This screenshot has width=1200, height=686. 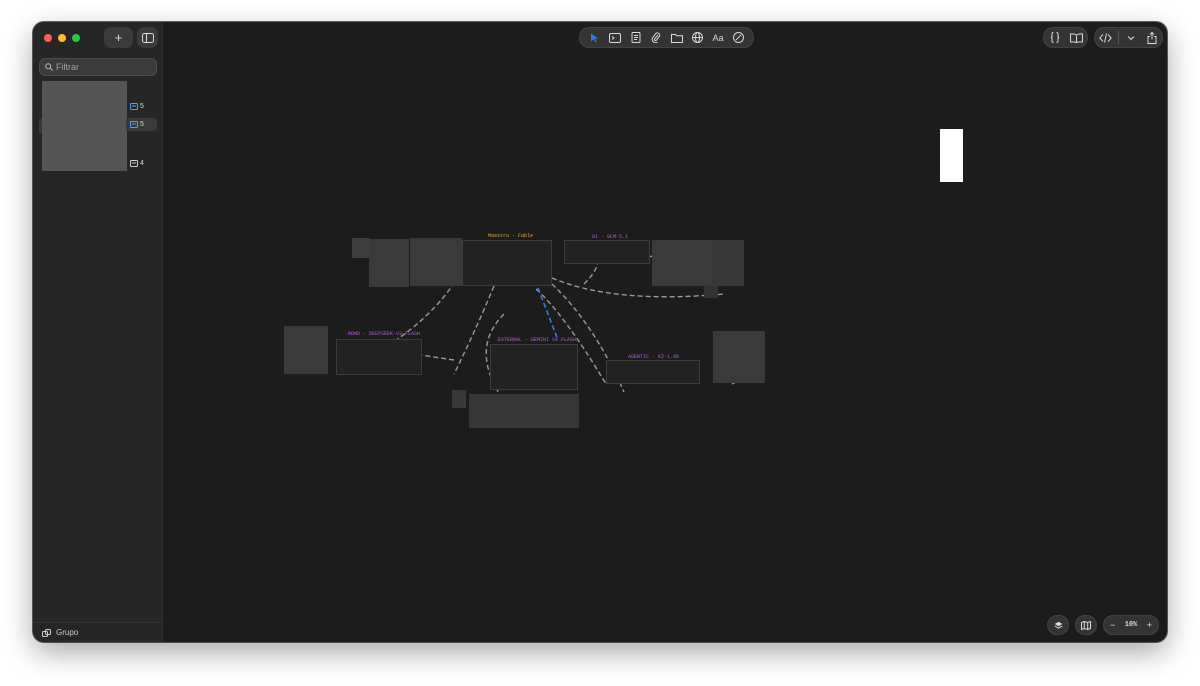 I want to click on toolbar-divider, so click(x=1118, y=37).